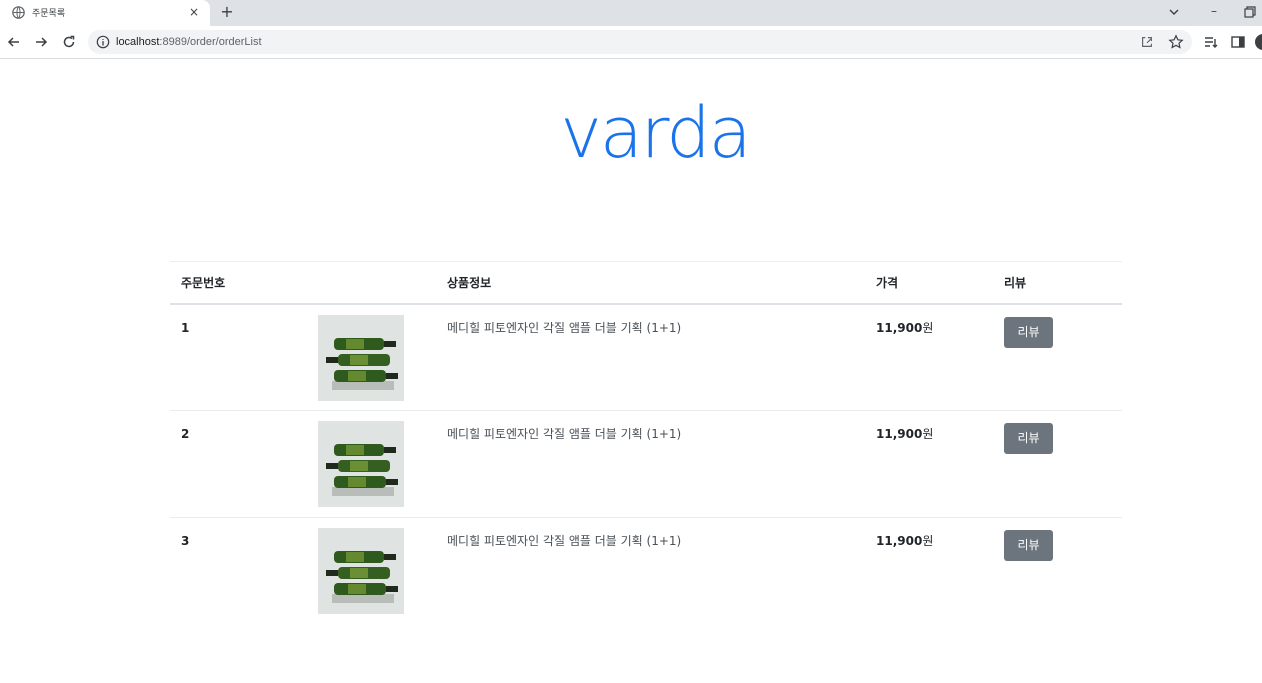  Describe the element at coordinates (210, 42) in the screenshot. I see `url-path: :8989/order/orderList` at that location.